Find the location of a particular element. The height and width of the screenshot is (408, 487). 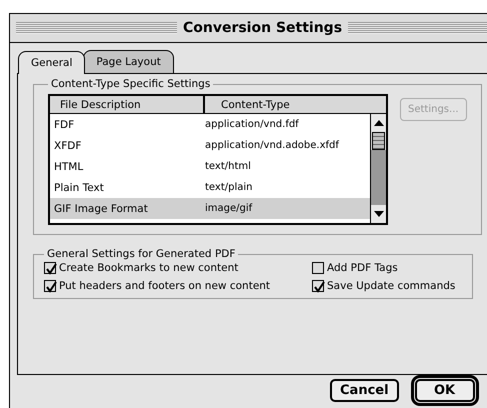

cancel-button: Cancel is located at coordinates (364, 390).